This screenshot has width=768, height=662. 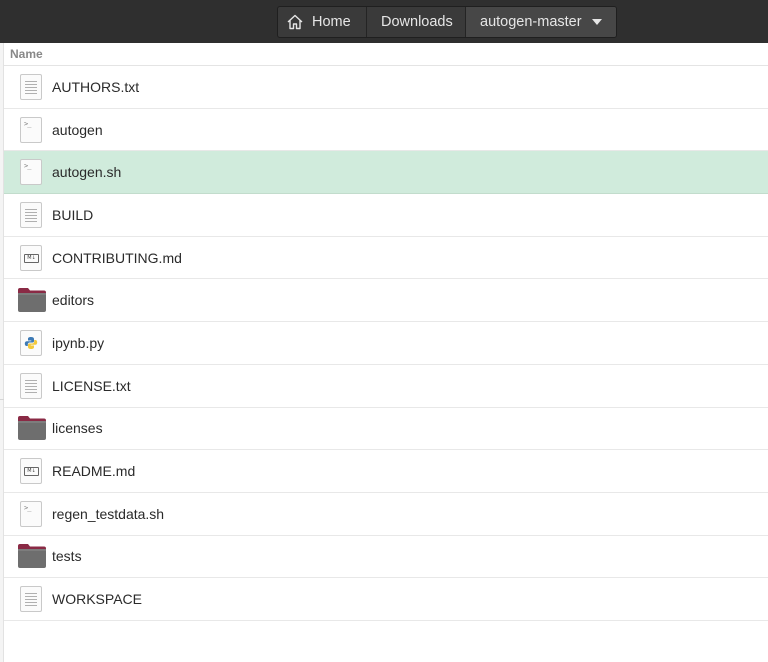 What do you see at coordinates (386, 301) in the screenshot?
I see `file-row-editors: editors` at bounding box center [386, 301].